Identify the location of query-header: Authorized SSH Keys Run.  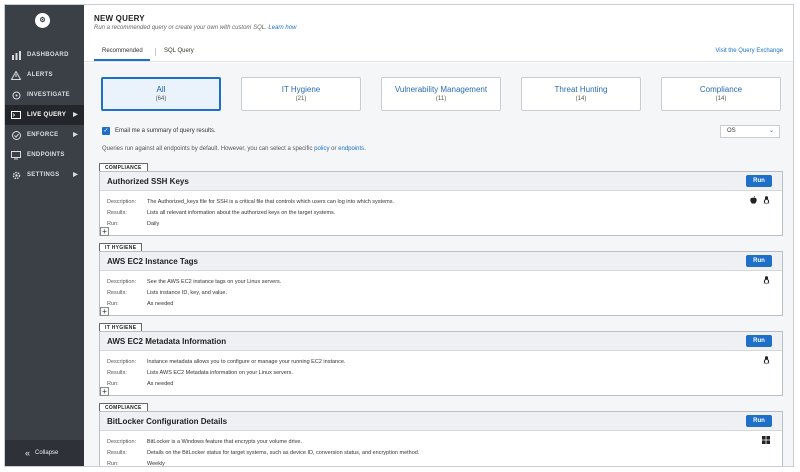
(441, 181).